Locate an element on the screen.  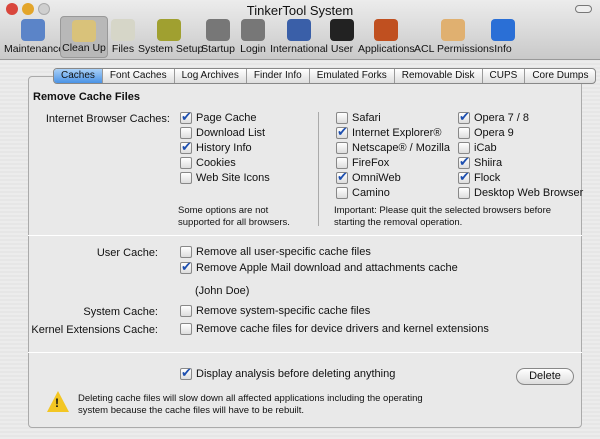
checkbox-label: Flock is located at coordinates (487, 178).